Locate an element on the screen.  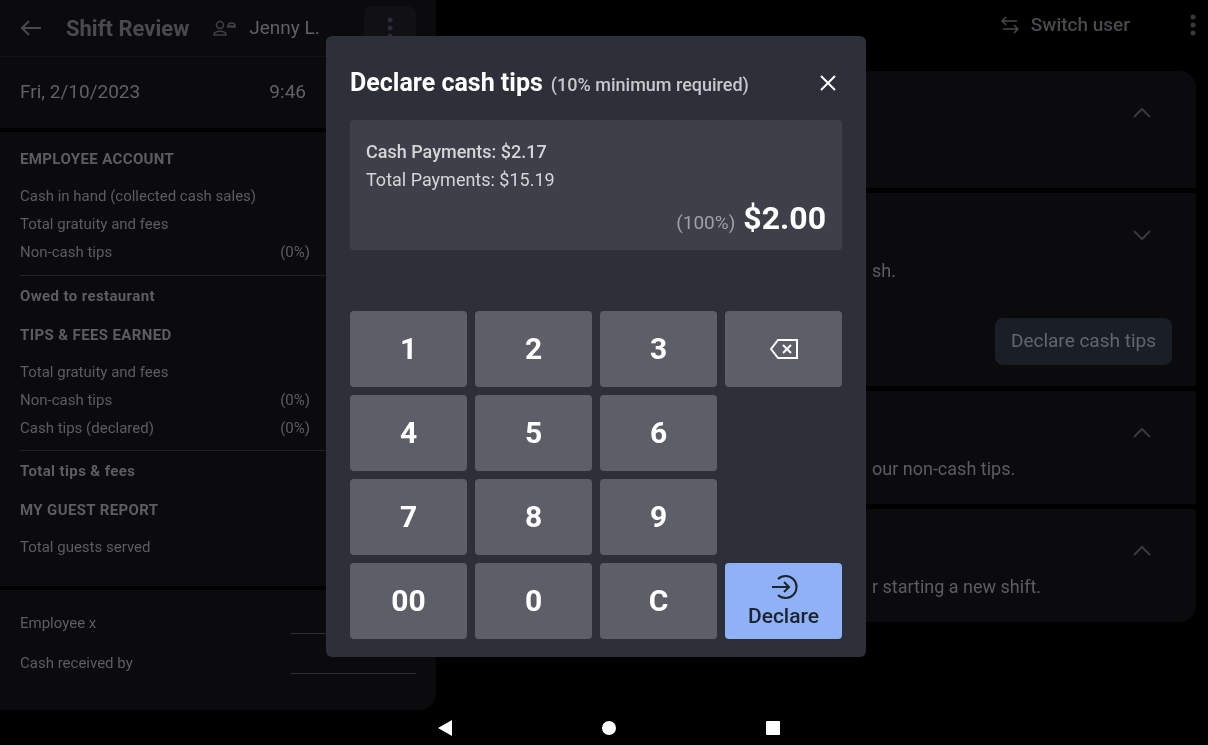
more-options-icon is located at coordinates (1193, 25).